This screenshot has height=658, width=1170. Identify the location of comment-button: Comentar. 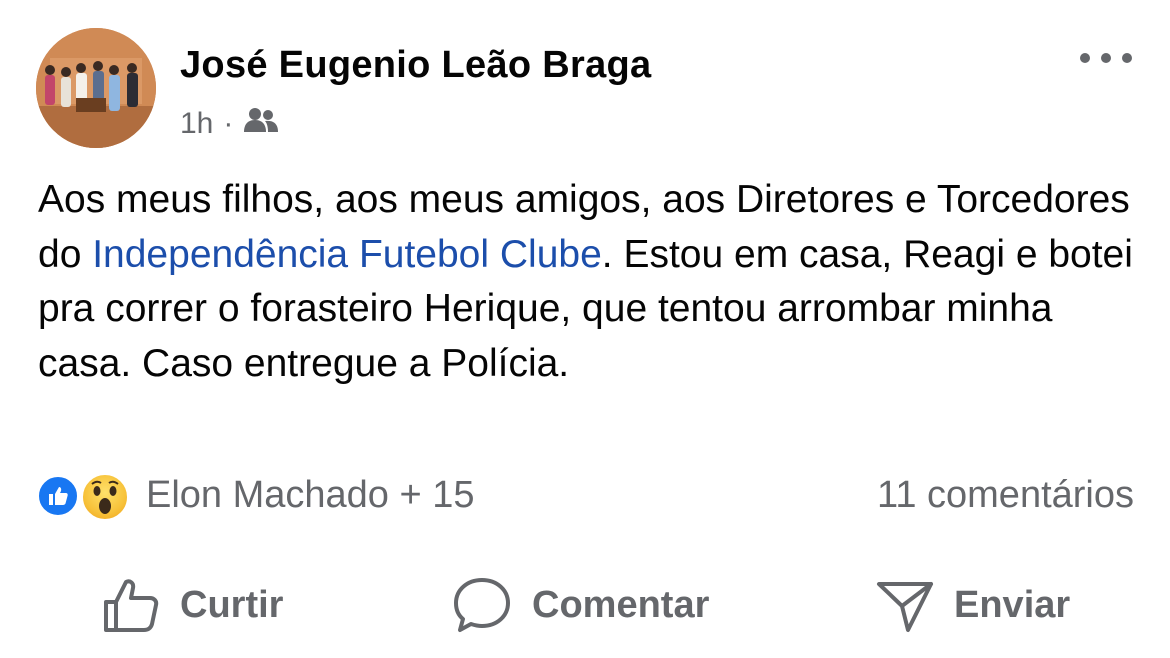
(580, 605).